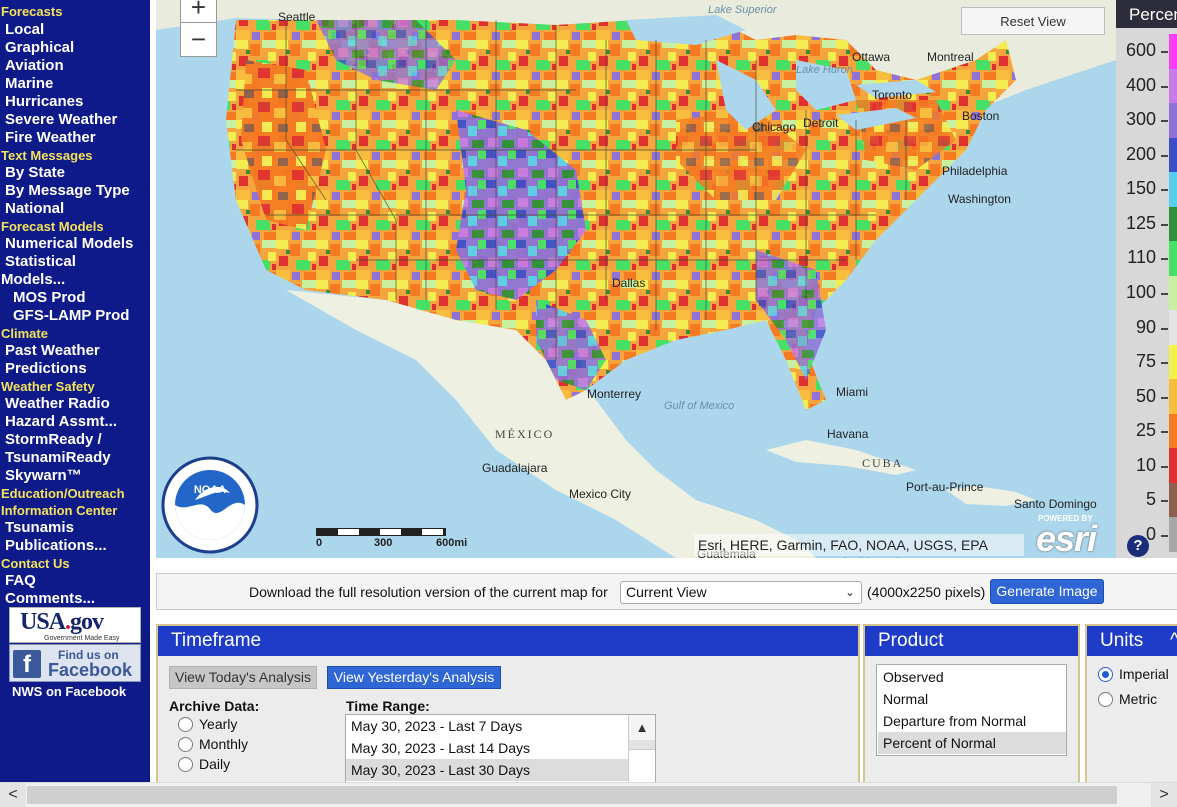  I want to click on map-label-city: Detroit, so click(821, 123).